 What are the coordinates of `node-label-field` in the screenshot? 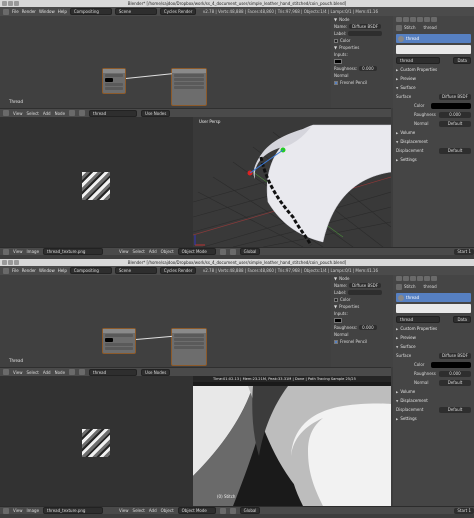 It's located at (365, 292).